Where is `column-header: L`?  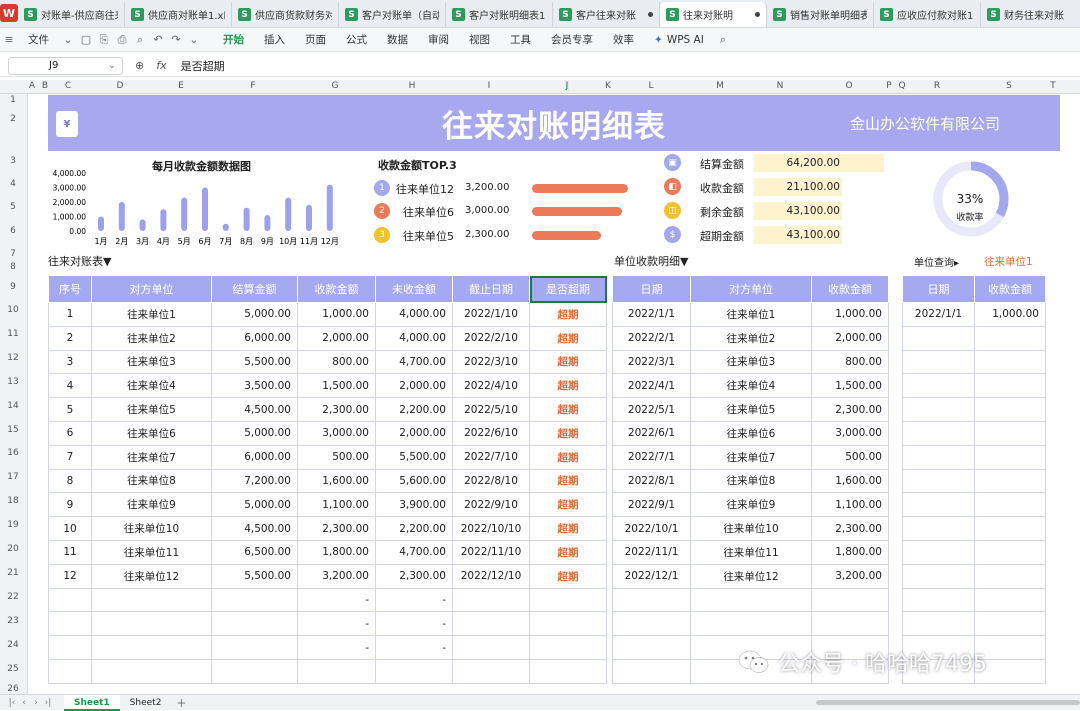
column-header: L is located at coordinates (650, 86).